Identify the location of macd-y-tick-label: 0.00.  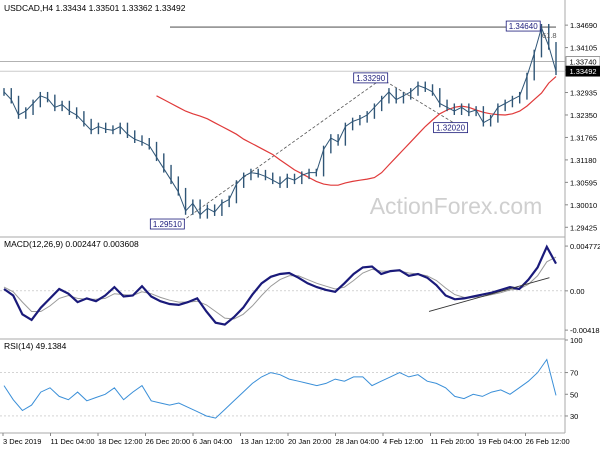
(577, 291).